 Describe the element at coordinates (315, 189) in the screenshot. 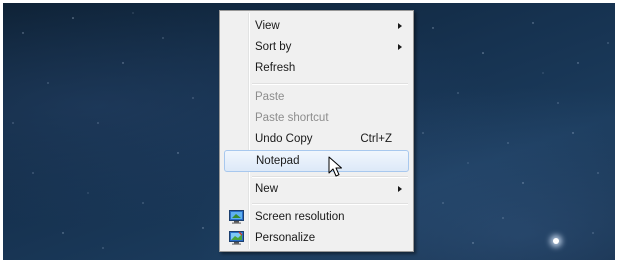

I see `menu-item-new: New` at that location.